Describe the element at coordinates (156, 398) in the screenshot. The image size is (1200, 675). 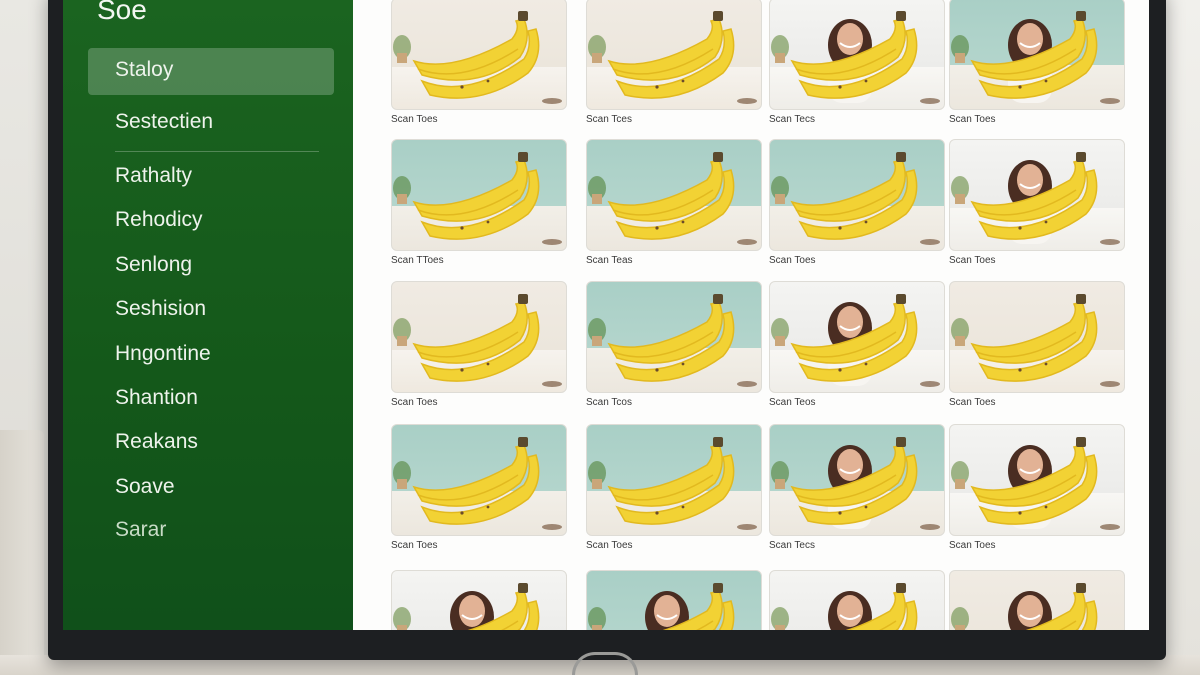
I see `sidebar-item-shantion: Shantion` at that location.